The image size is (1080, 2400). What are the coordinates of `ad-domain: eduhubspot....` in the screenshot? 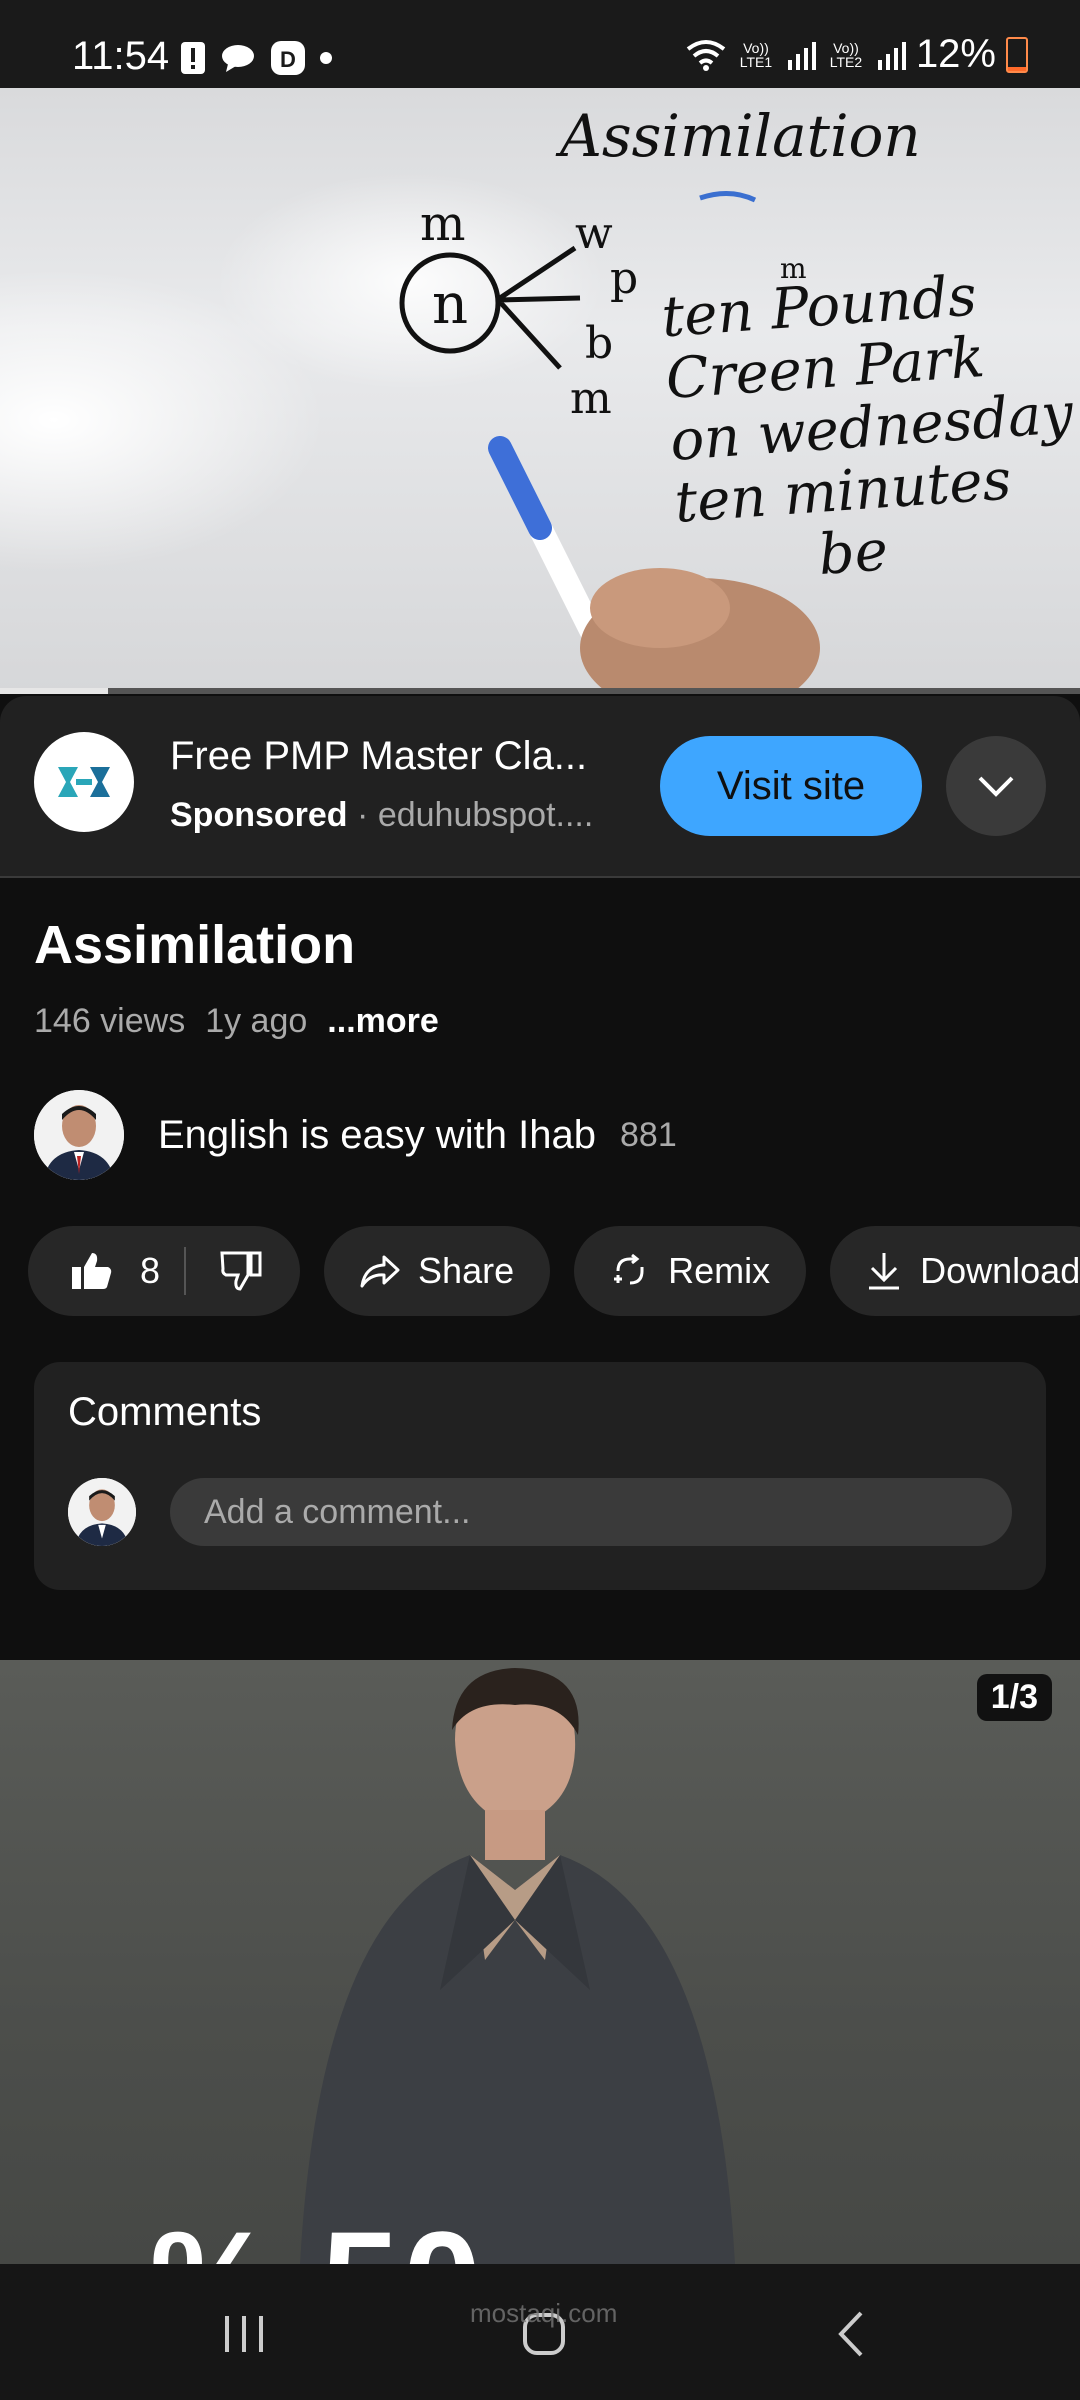 It's located at (485, 815).